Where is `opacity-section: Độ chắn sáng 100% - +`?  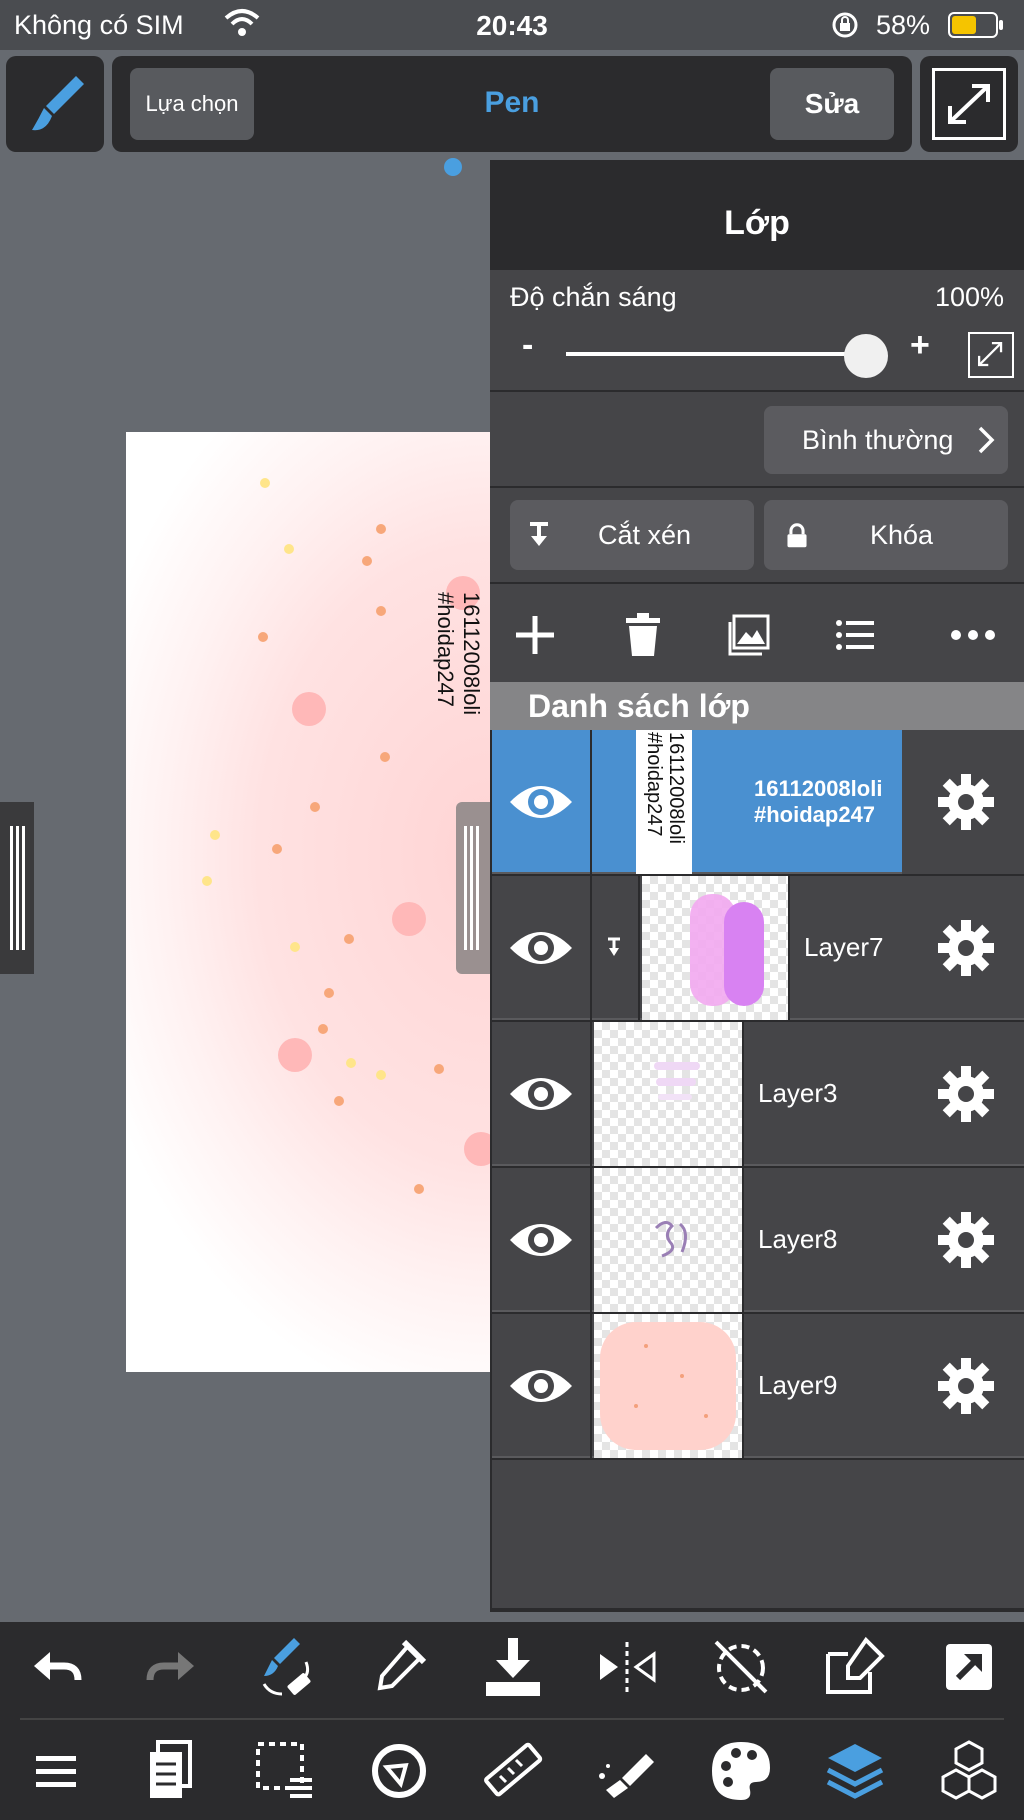
opacity-section: Độ chắn sáng 100% - + is located at coordinates (757, 330).